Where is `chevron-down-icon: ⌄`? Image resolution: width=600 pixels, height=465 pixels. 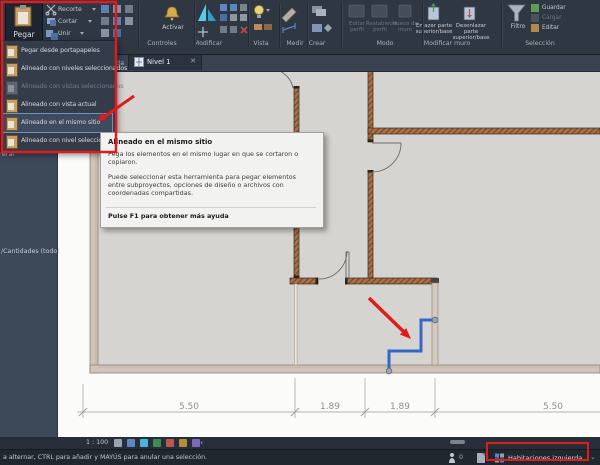 chevron-down-icon: ⌄ is located at coordinates (593, 457).